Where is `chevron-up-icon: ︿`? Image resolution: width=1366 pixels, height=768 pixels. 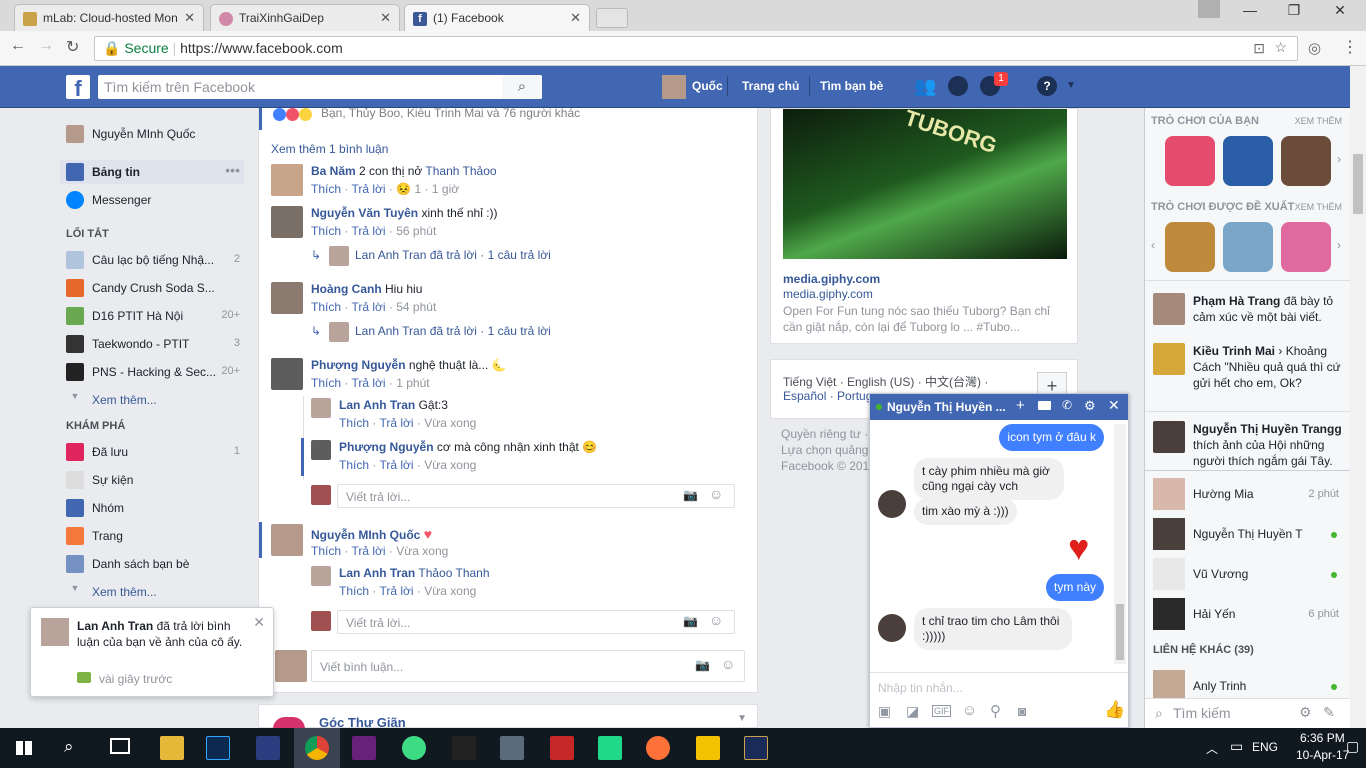 chevron-up-icon: ︿ is located at coordinates (1212, 748).